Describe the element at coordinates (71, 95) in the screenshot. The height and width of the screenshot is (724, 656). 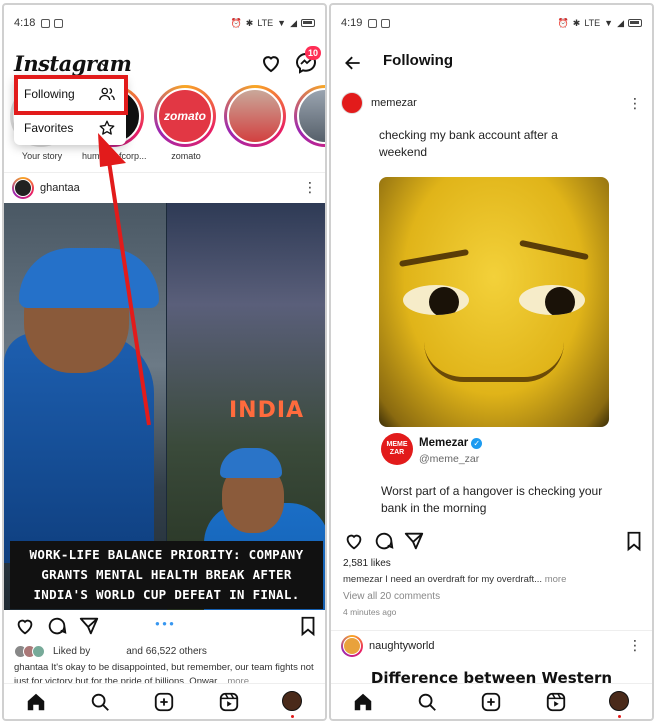
I see `highlight-box` at that location.